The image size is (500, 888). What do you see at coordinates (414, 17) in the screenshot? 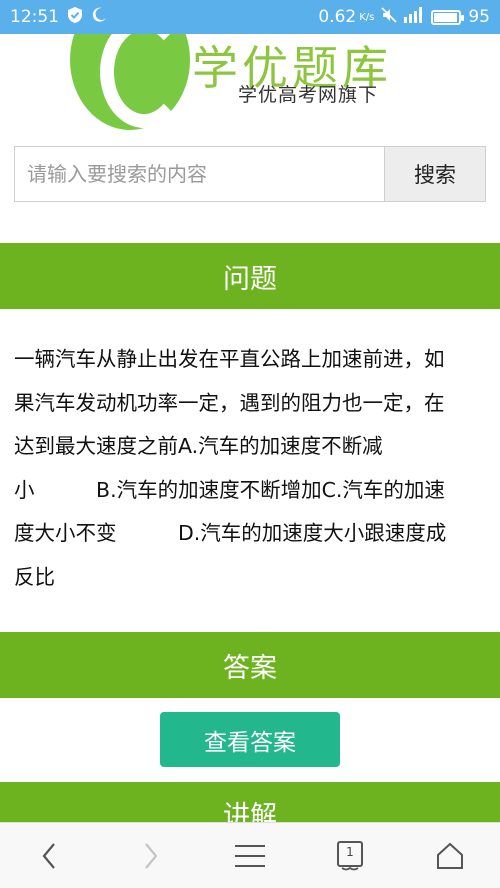
I see `signal-icon` at bounding box center [414, 17].